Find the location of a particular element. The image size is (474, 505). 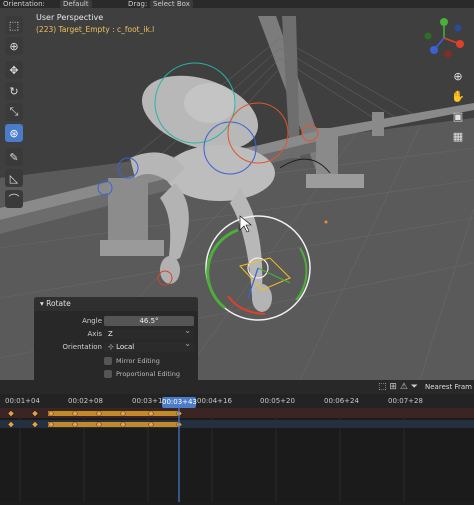

angle-label: Angle is located at coordinates (92, 321).